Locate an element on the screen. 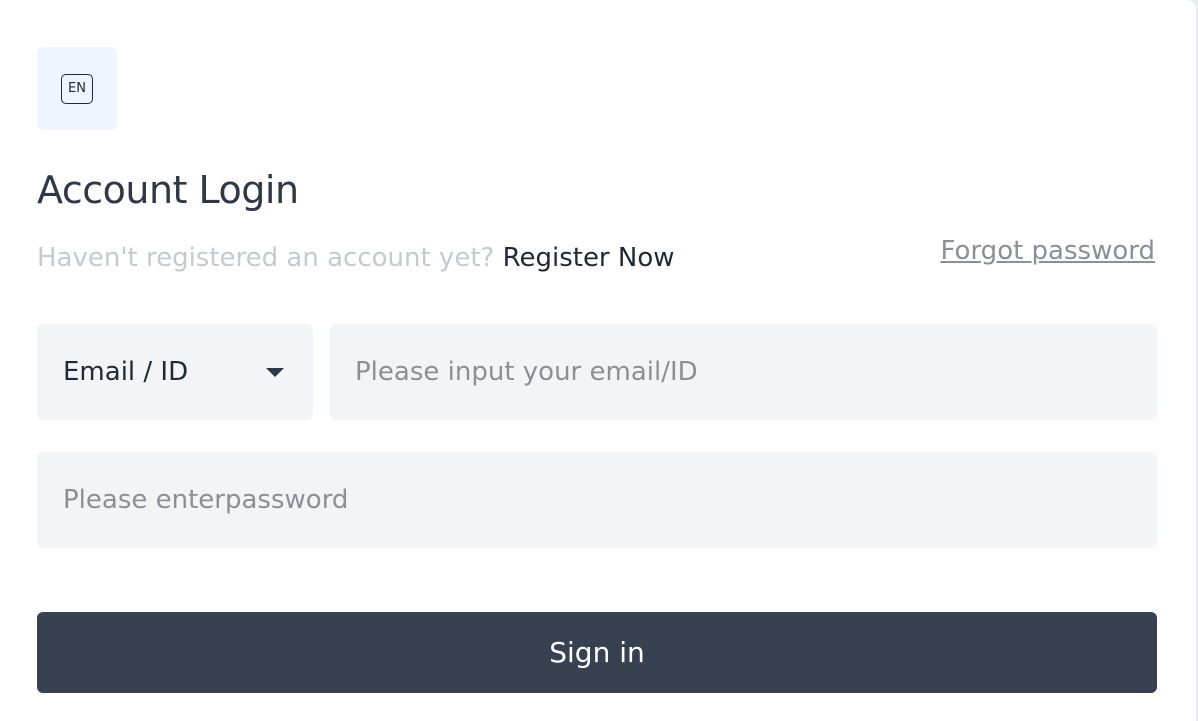 The image size is (1198, 721). sign-in-button: Sign in is located at coordinates (597, 652).